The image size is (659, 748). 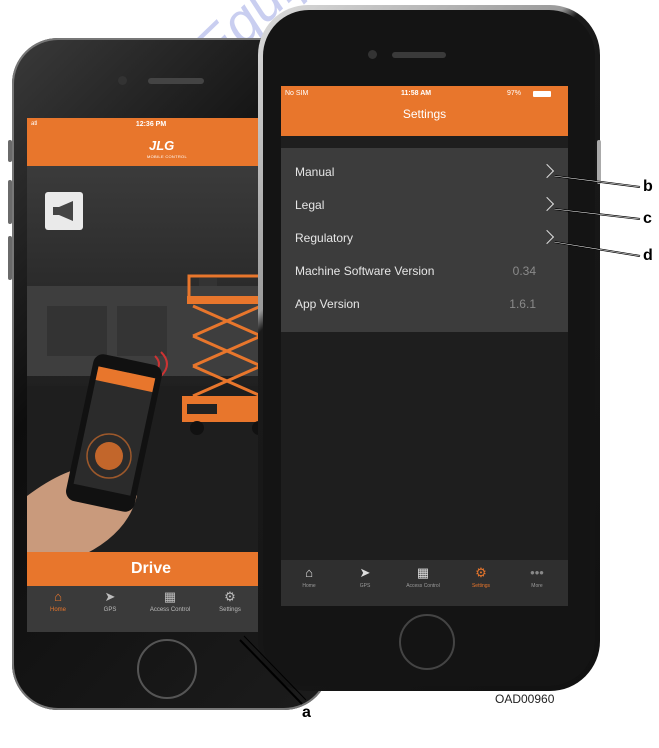 What do you see at coordinates (648, 186) in the screenshot?
I see `callout-b: b` at bounding box center [648, 186].